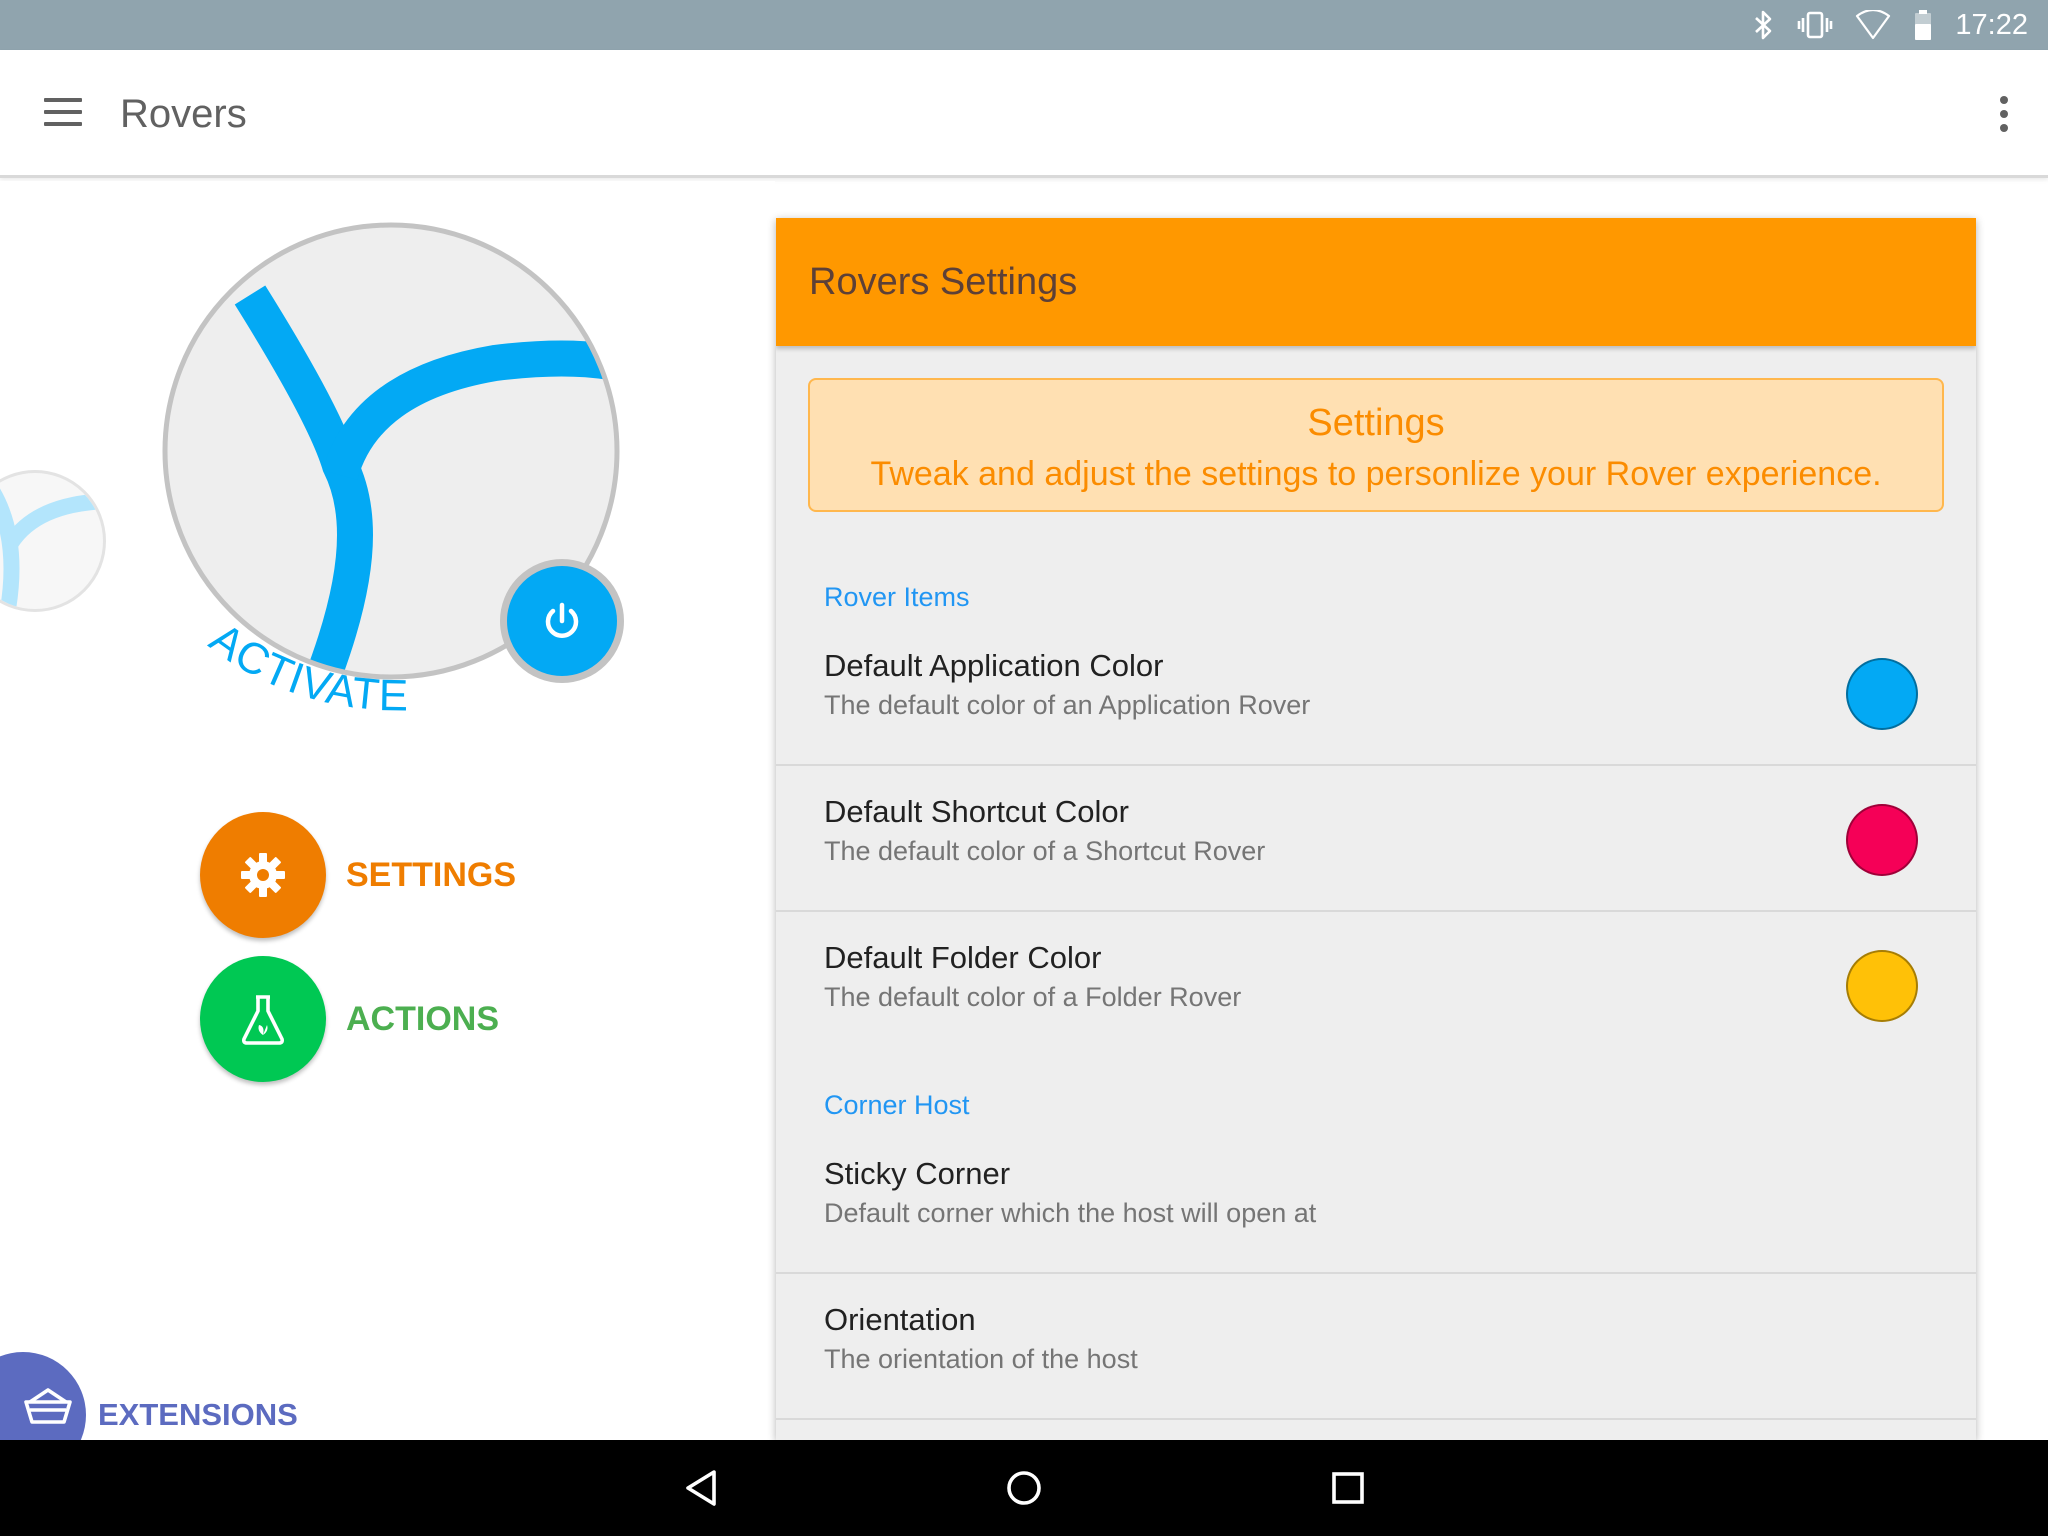 This screenshot has height=1536, width=2048. Describe the element at coordinates (1376, 1347) in the screenshot. I see `setting-row-orientation: Orientation The orientation of the host` at that location.